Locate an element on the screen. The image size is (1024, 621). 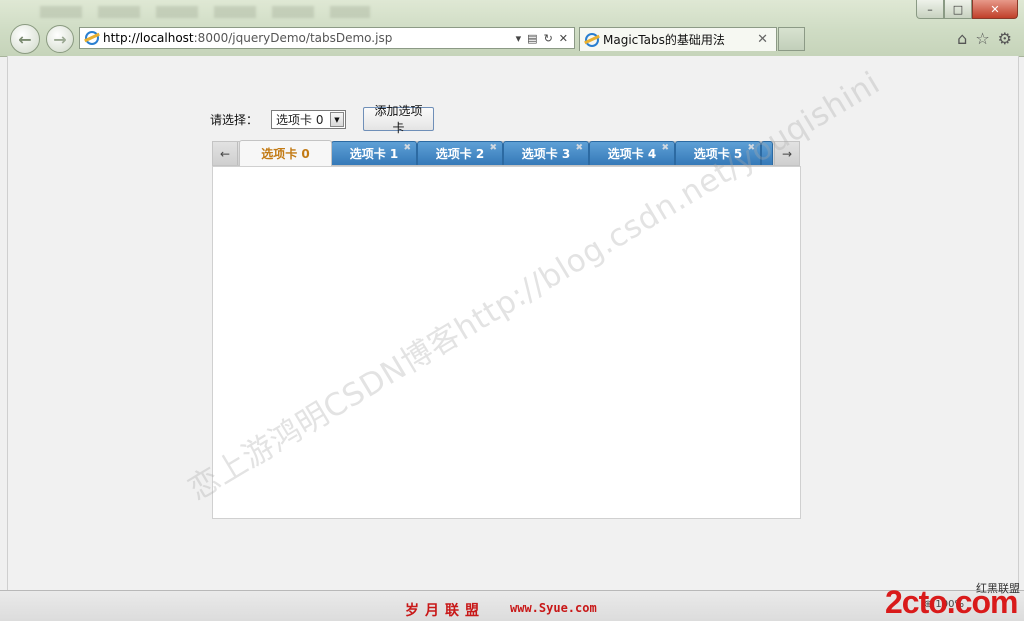
select-value: 选项卡 0 is located at coordinates (300, 120).